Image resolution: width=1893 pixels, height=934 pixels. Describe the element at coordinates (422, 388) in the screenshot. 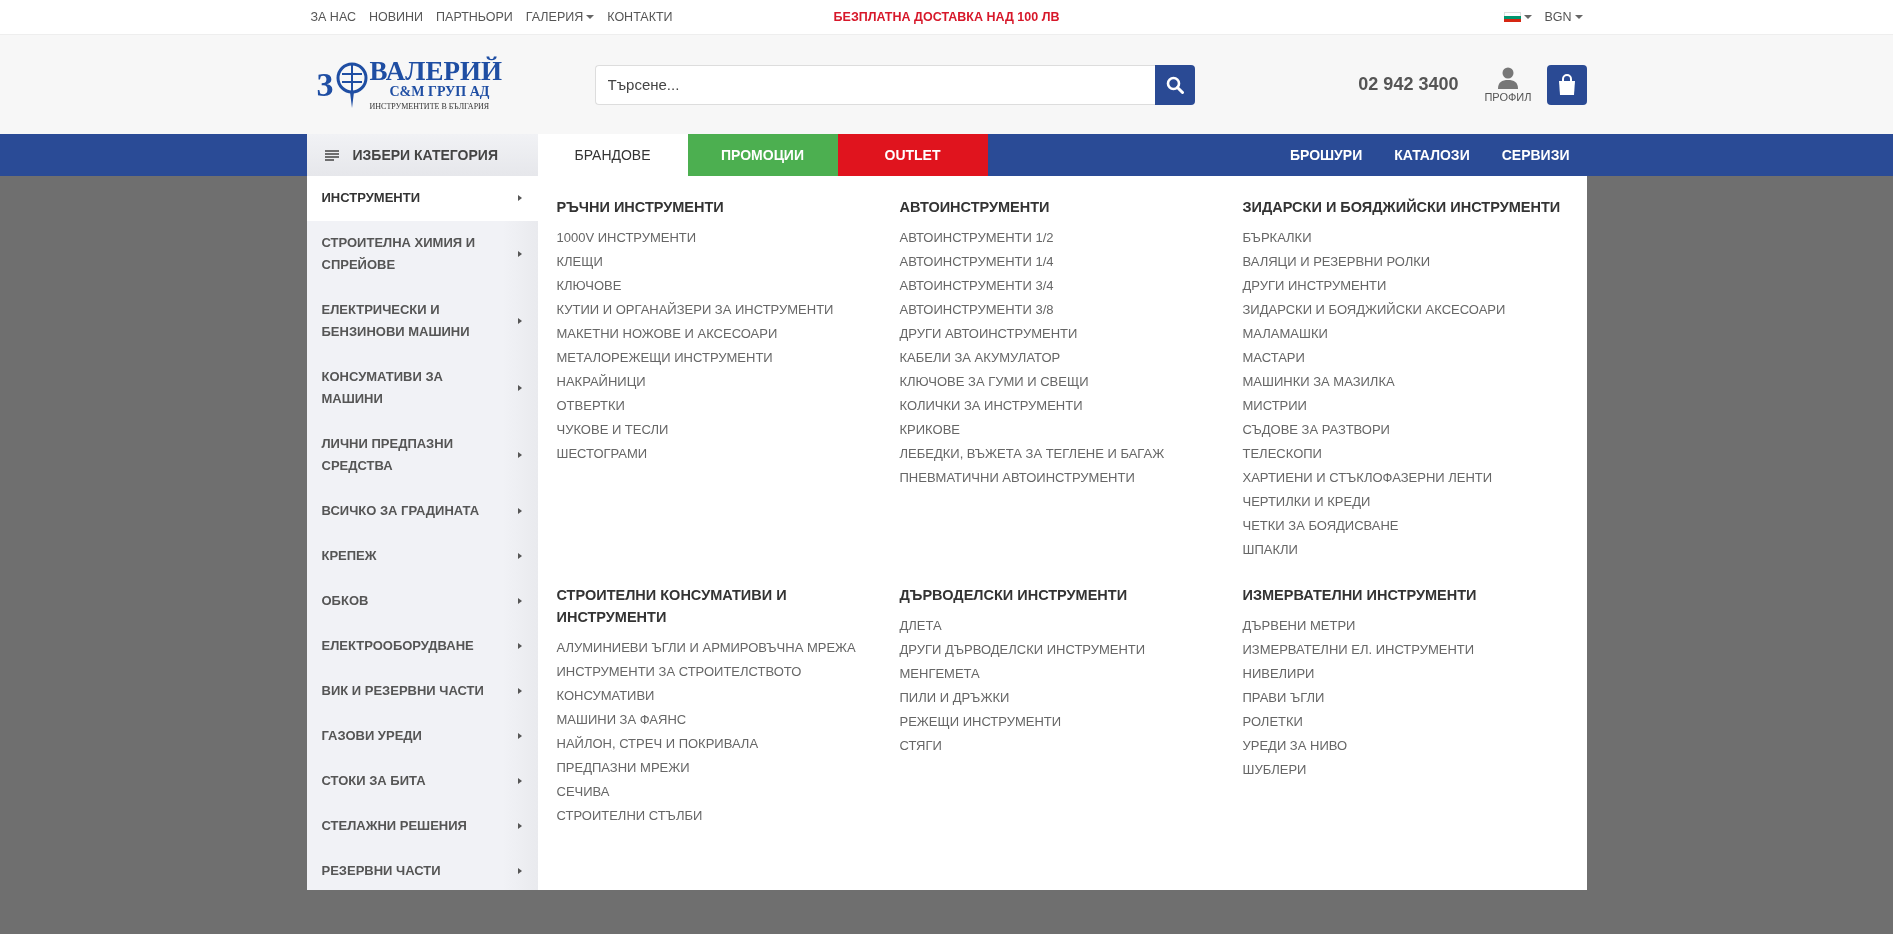

I see `category-item: КОНСУМАТИВИ ЗА МАШИНИ` at that location.